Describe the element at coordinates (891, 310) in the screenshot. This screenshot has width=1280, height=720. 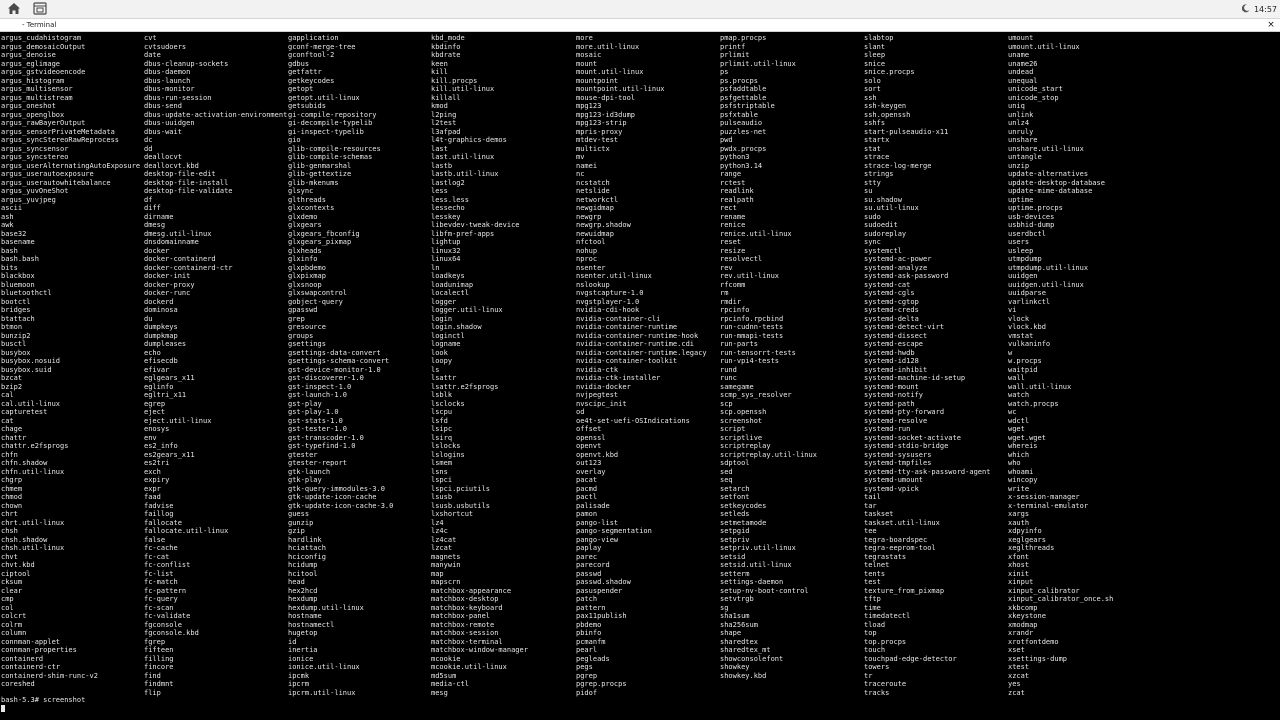
I see `list-item: systemd-creds` at that location.